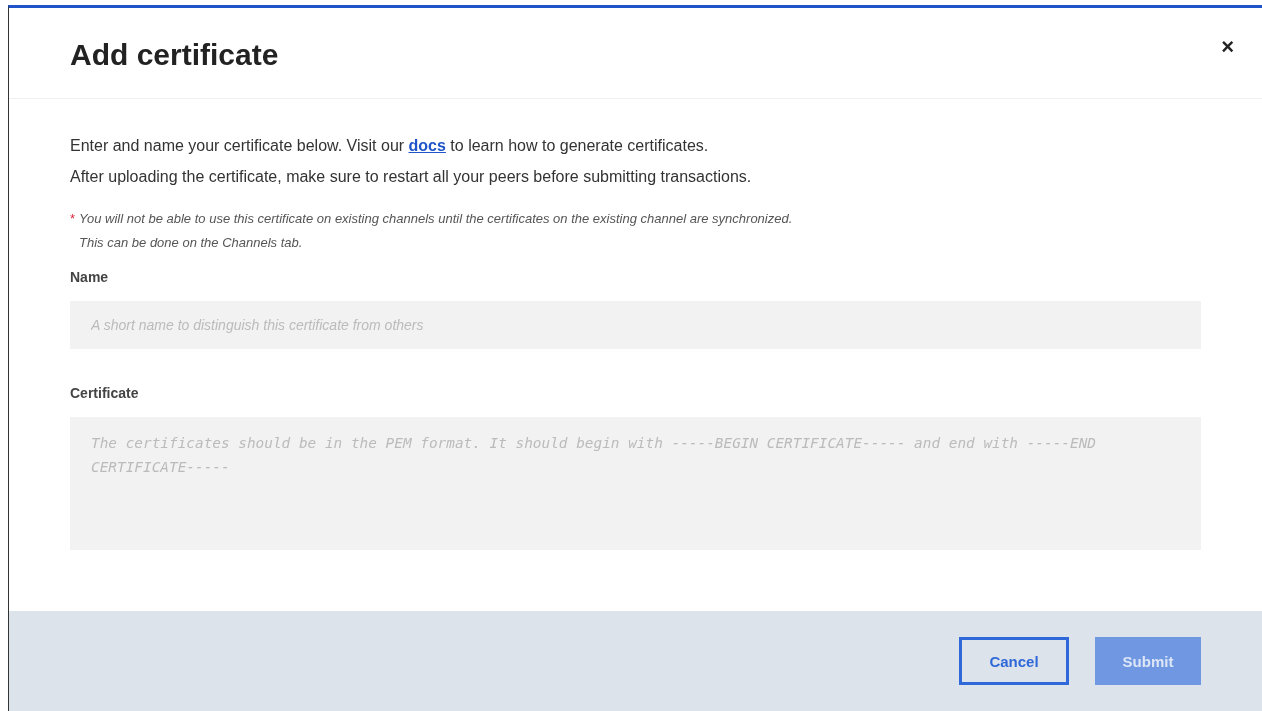  I want to click on close-button: ×, so click(1227, 47).